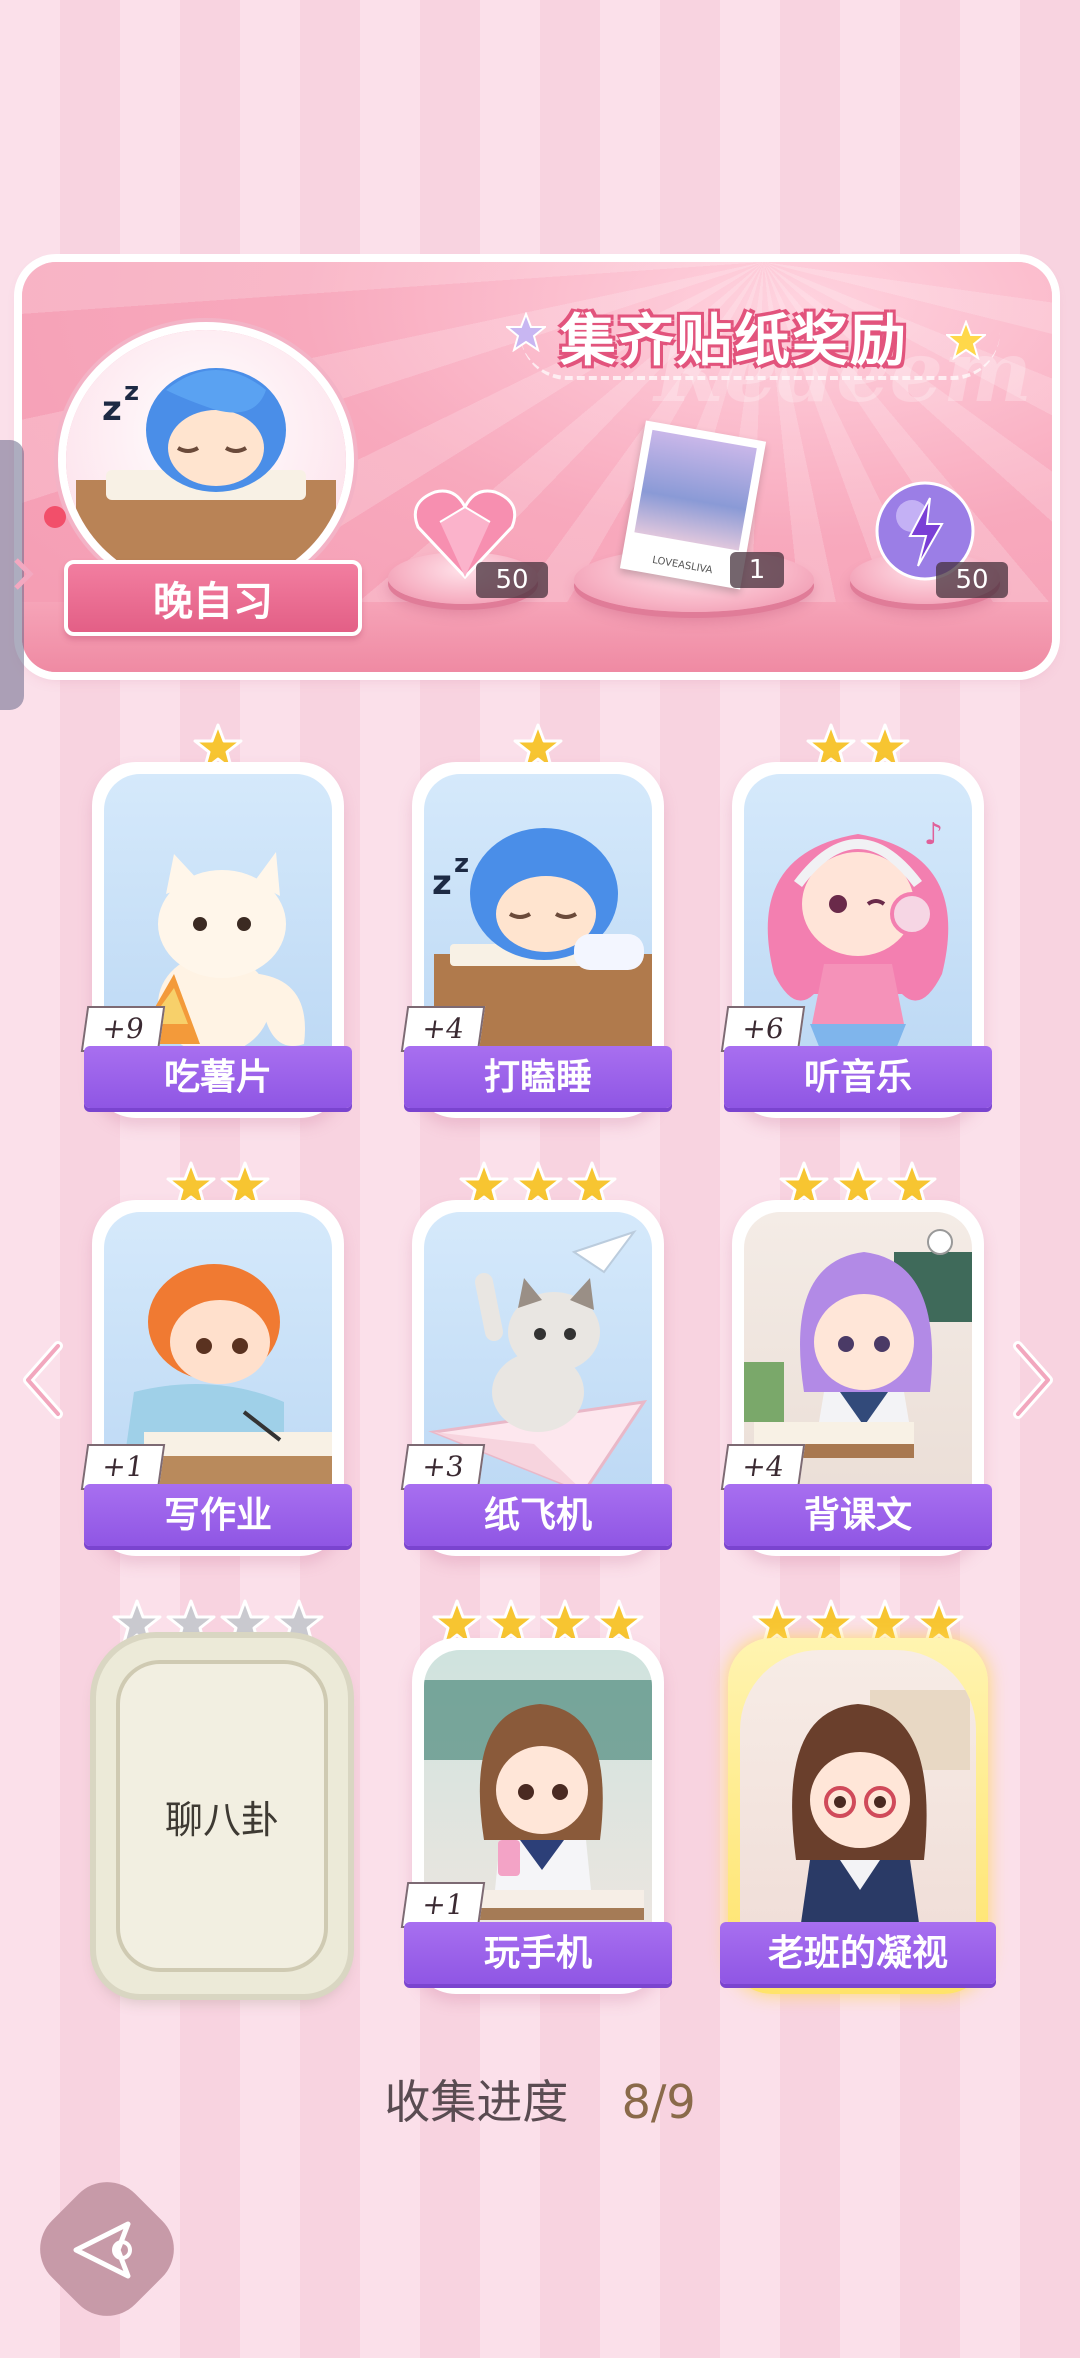 This screenshot has height=2358, width=1080. What do you see at coordinates (218, 1077) in the screenshot?
I see `sticker-label: 吃薯片` at bounding box center [218, 1077].